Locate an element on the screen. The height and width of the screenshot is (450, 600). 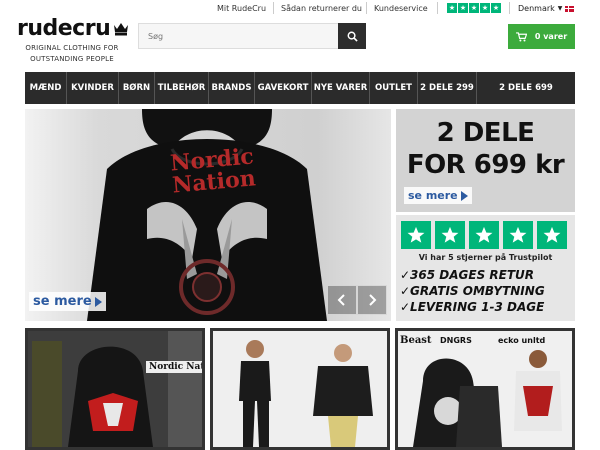
tagline-line: OUTSTANDING PEOPLE is located at coordinates (72, 59).